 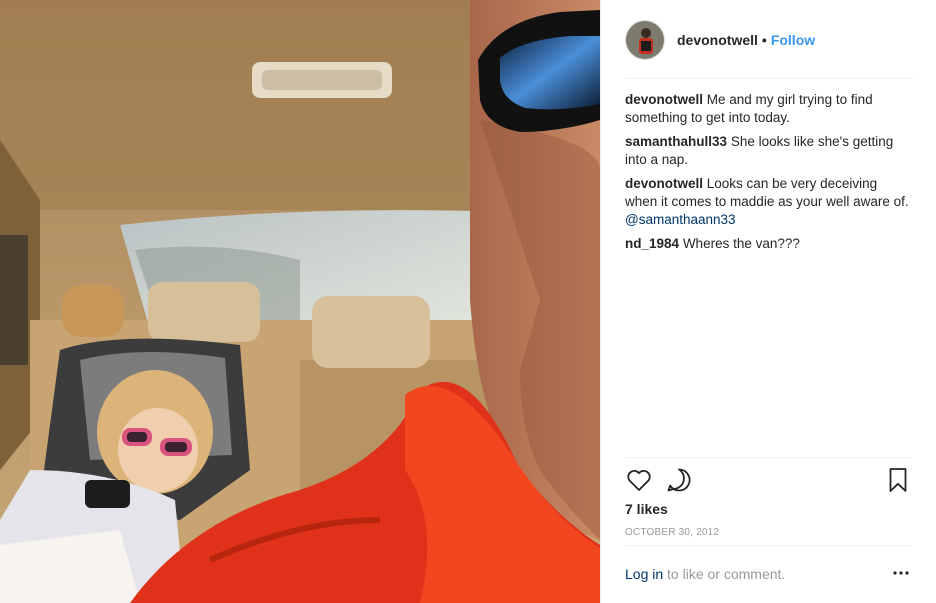 I want to click on login-link: Log in, so click(x=644, y=574).